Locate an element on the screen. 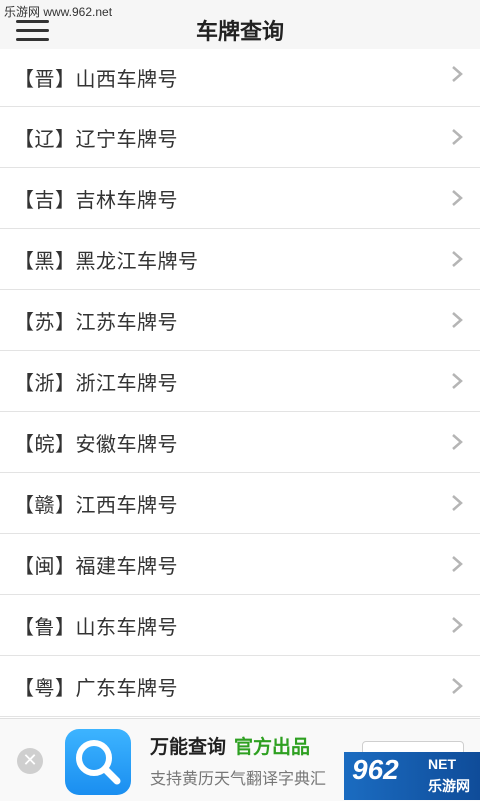  list-item: 【浙】浙江车牌号 is located at coordinates (240, 381).